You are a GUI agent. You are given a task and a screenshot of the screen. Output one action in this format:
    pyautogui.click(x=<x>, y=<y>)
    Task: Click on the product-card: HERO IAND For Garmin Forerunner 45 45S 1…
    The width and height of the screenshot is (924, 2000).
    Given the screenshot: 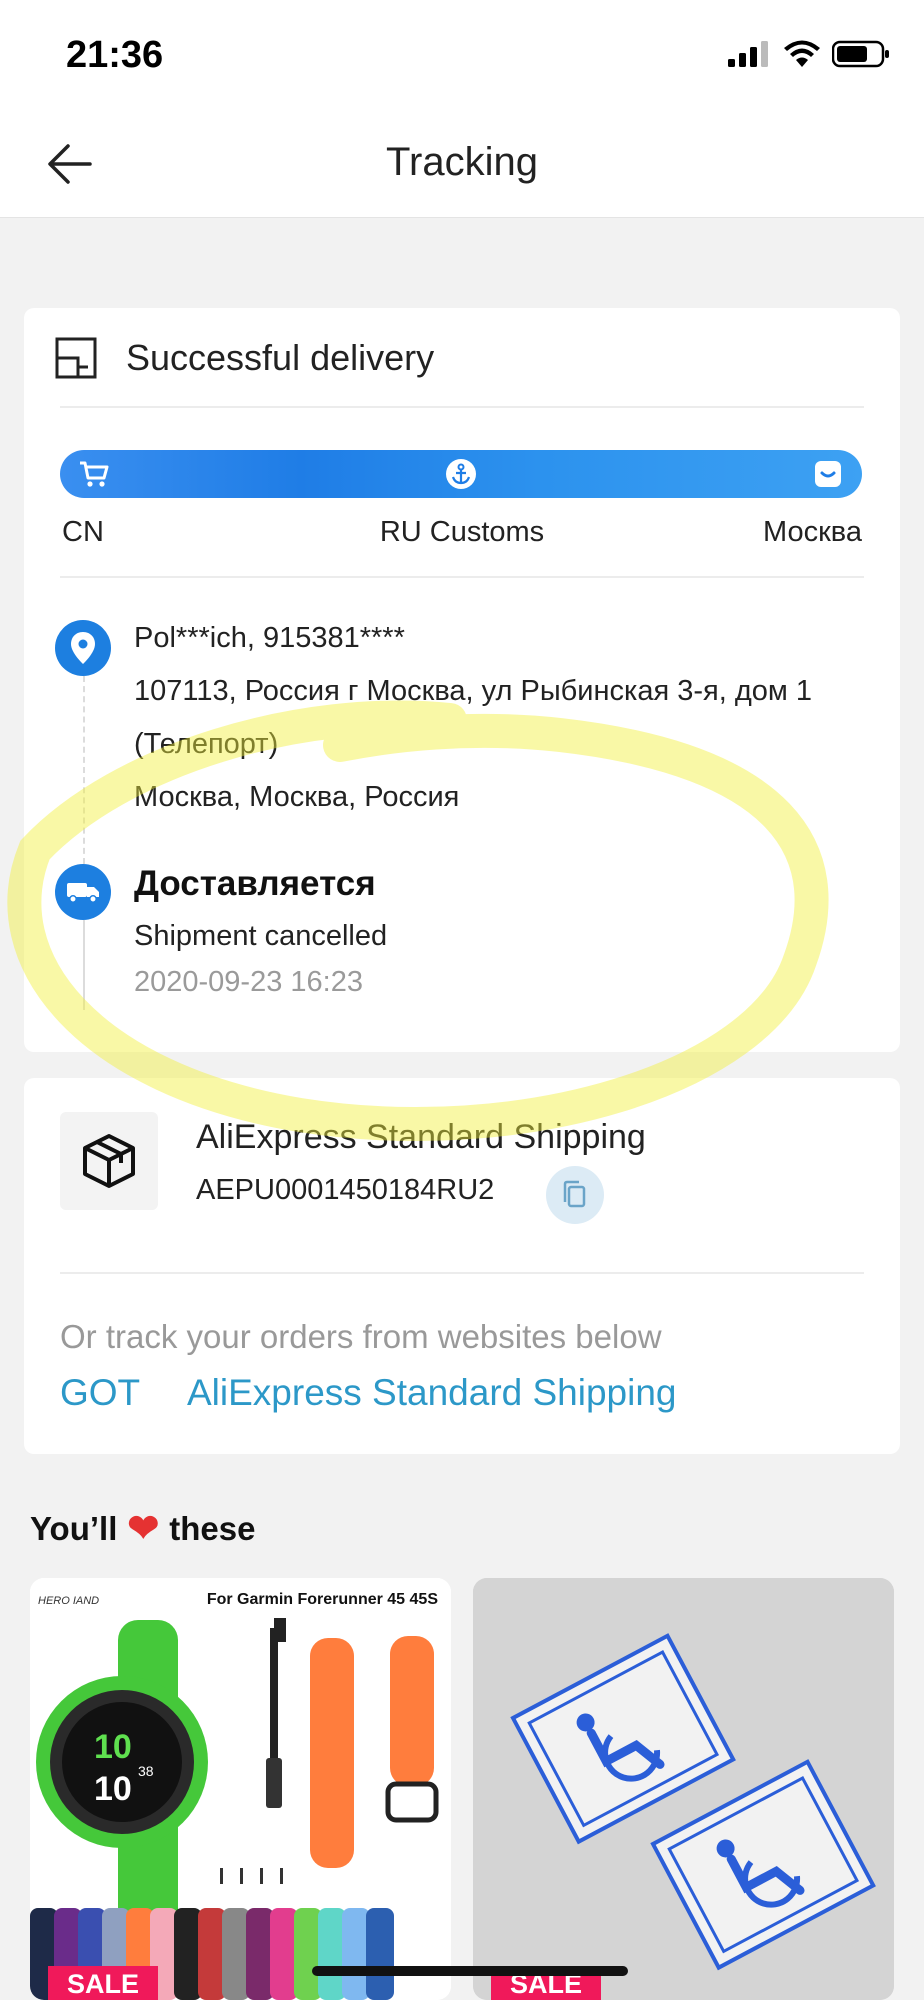 What is the action you would take?
    pyautogui.click(x=240, y=1789)
    